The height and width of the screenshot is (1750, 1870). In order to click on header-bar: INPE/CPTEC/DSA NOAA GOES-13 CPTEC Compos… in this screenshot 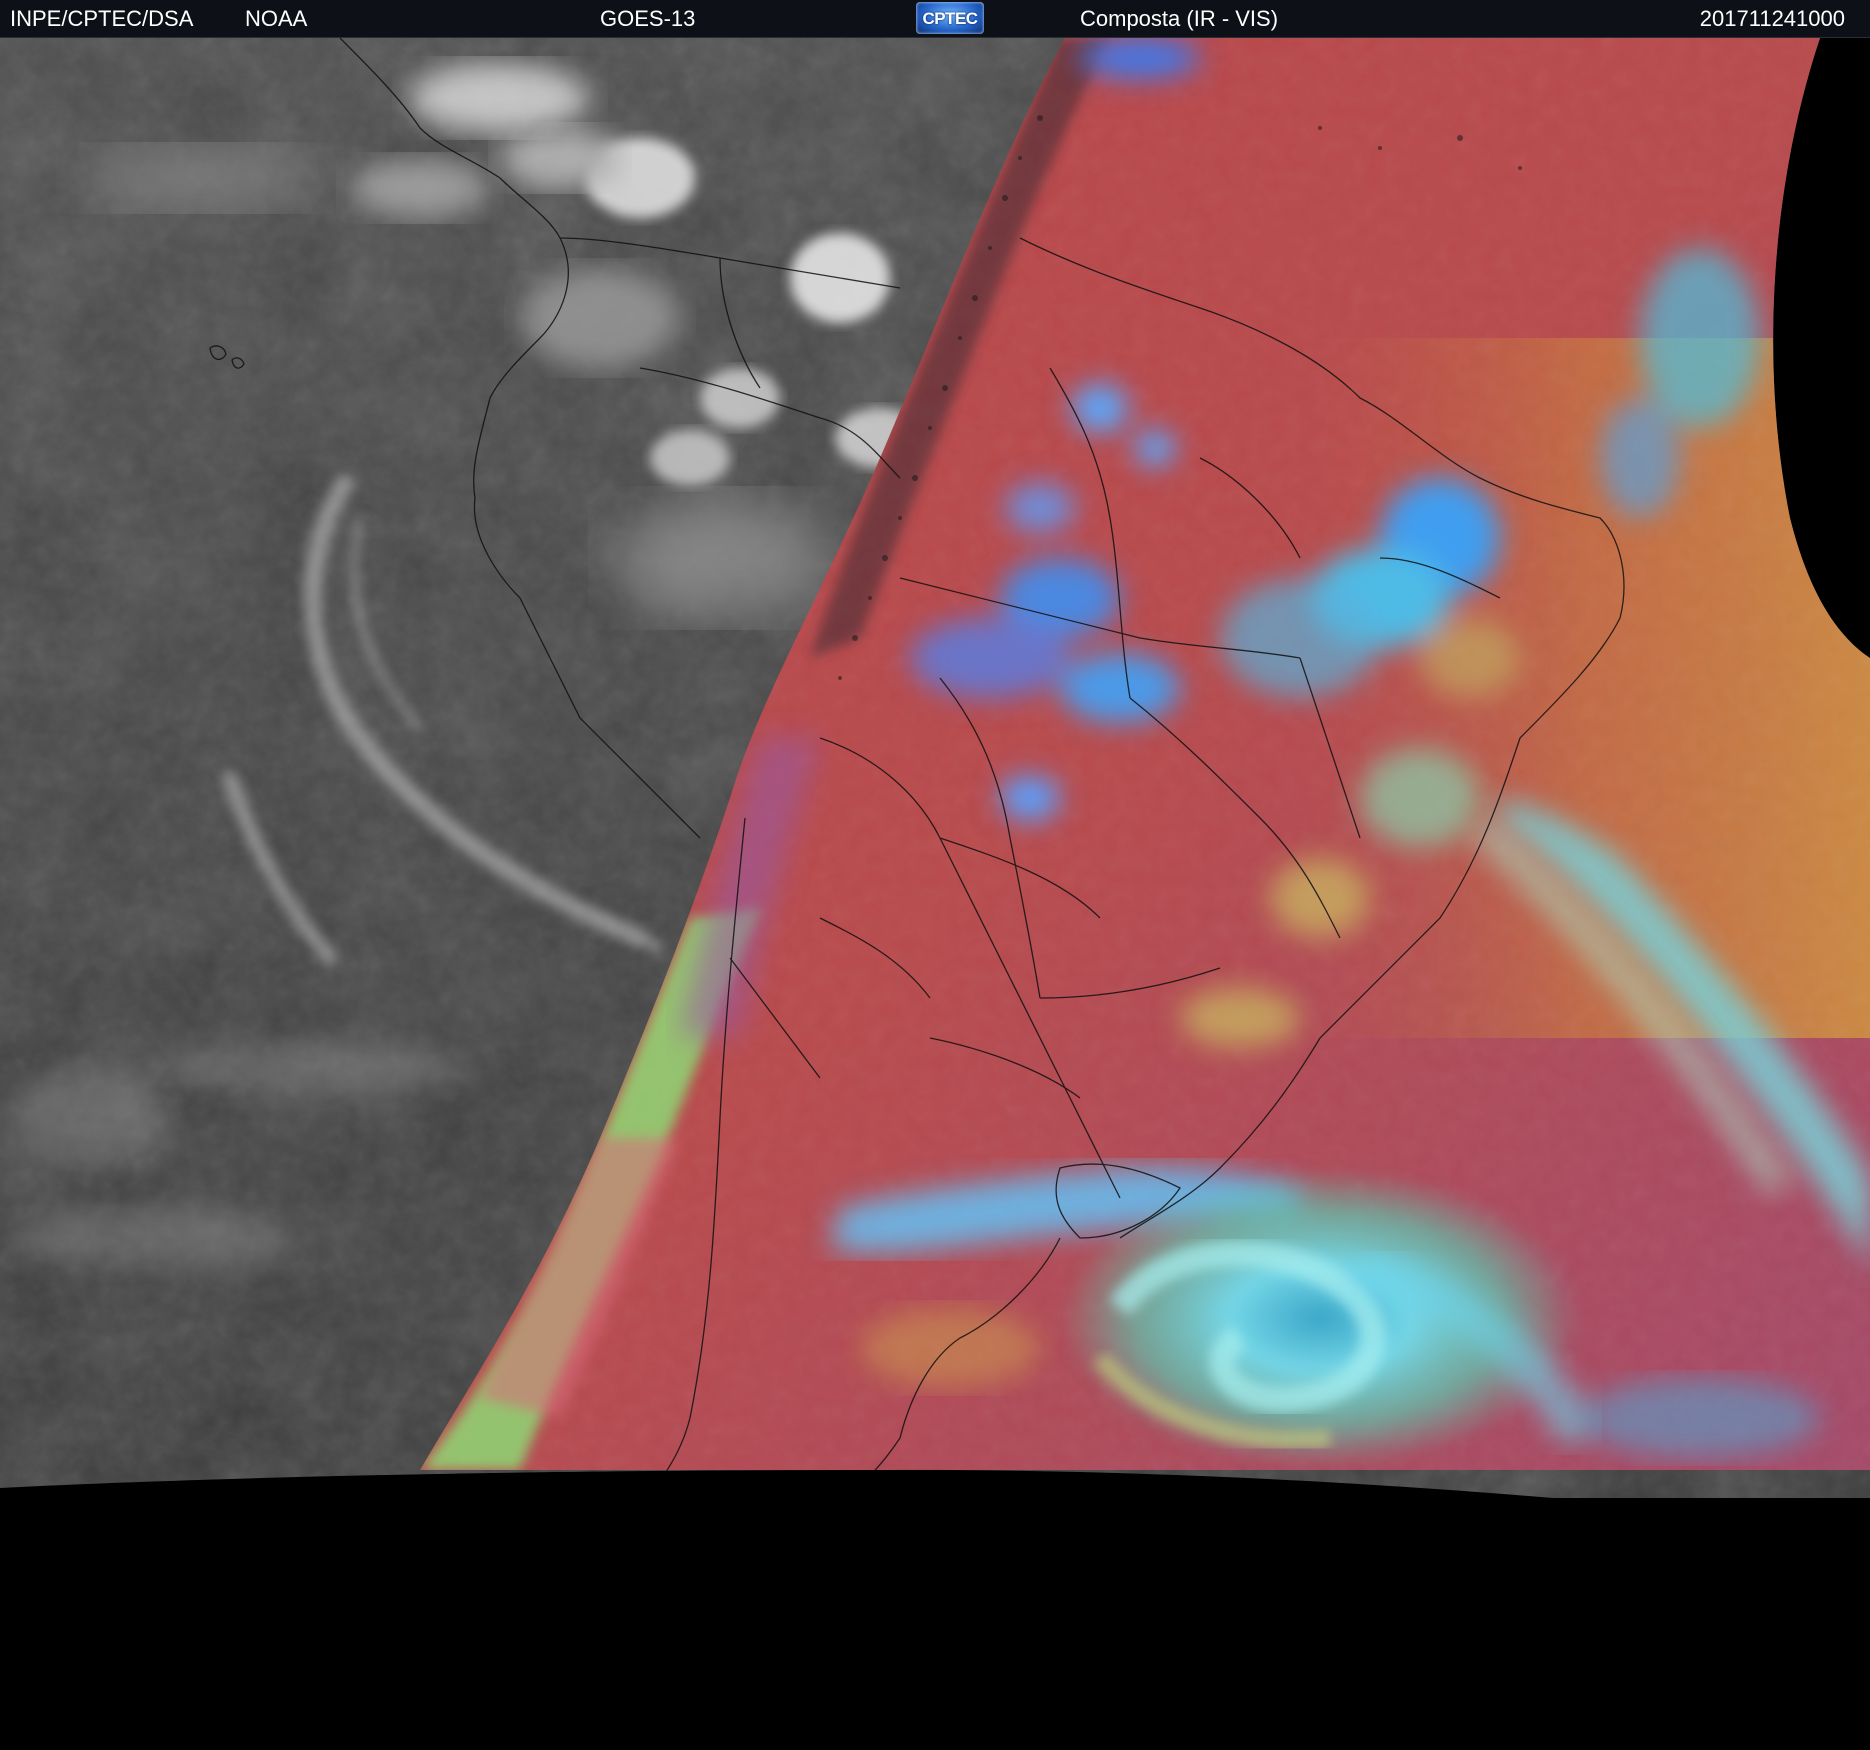, I will do `click(935, 19)`.